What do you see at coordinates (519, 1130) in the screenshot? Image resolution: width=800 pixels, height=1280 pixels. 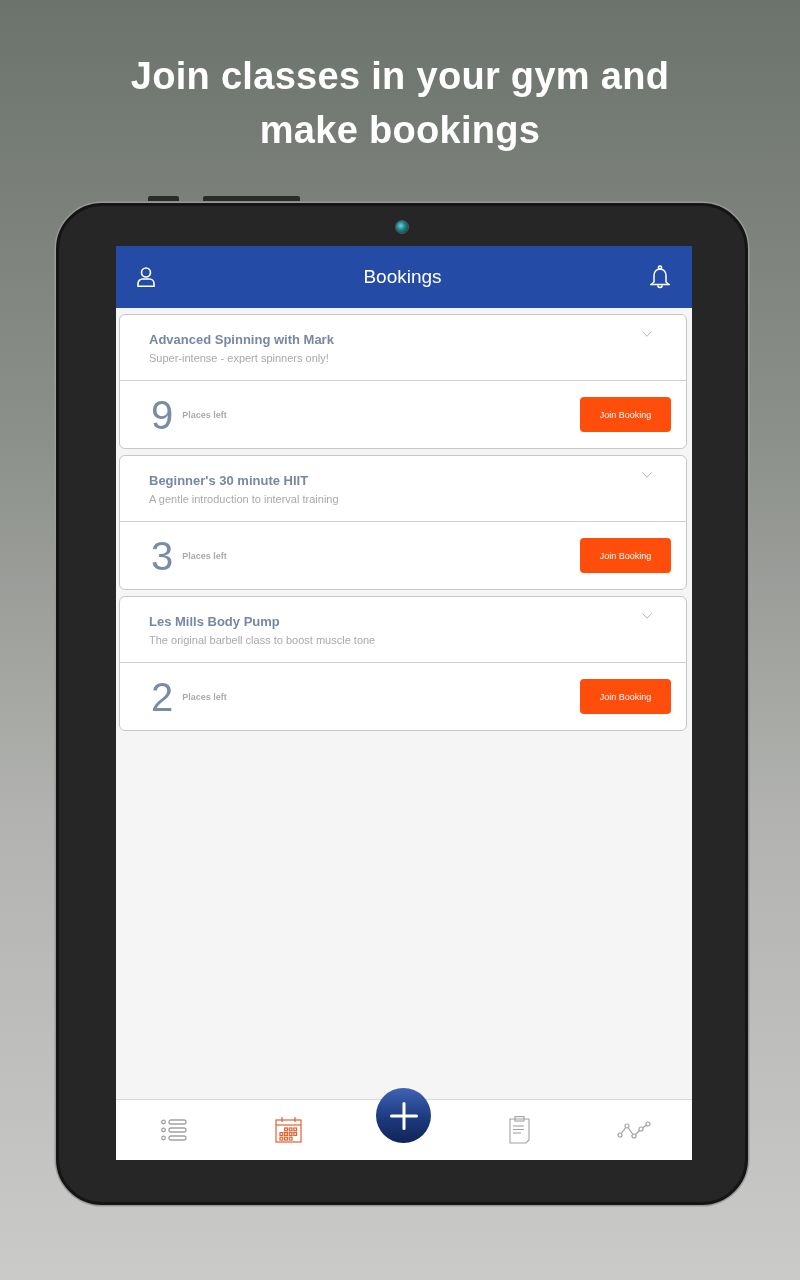 I see `clipboard-icon` at bounding box center [519, 1130].